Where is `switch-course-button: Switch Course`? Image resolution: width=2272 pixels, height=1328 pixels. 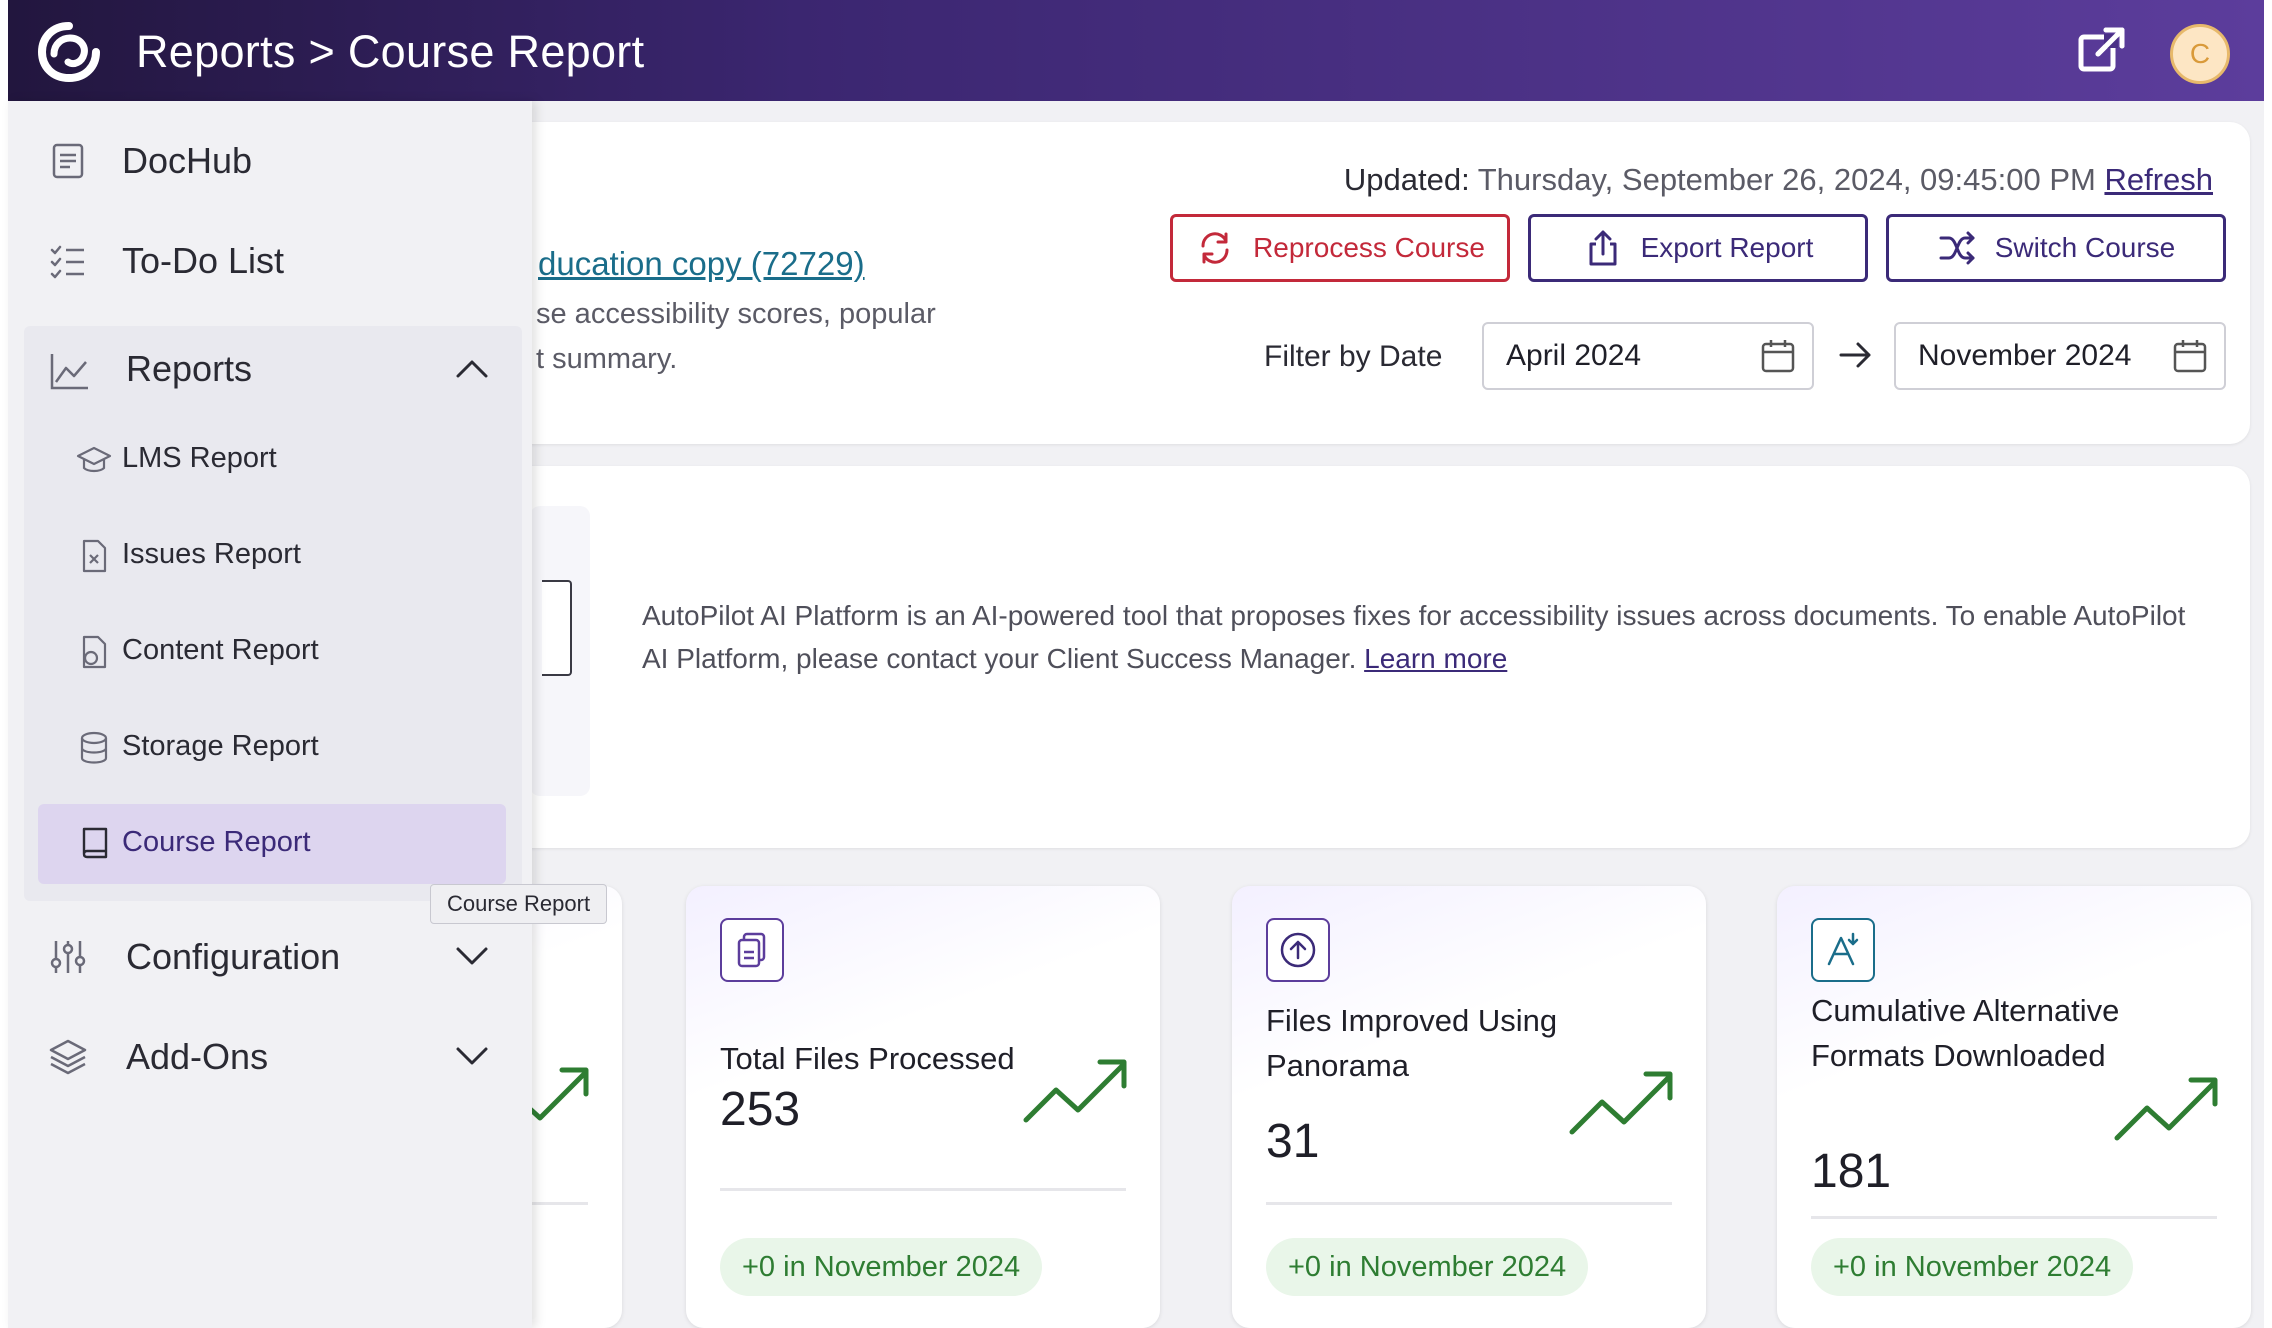 switch-course-button: Switch Course is located at coordinates (2056, 248).